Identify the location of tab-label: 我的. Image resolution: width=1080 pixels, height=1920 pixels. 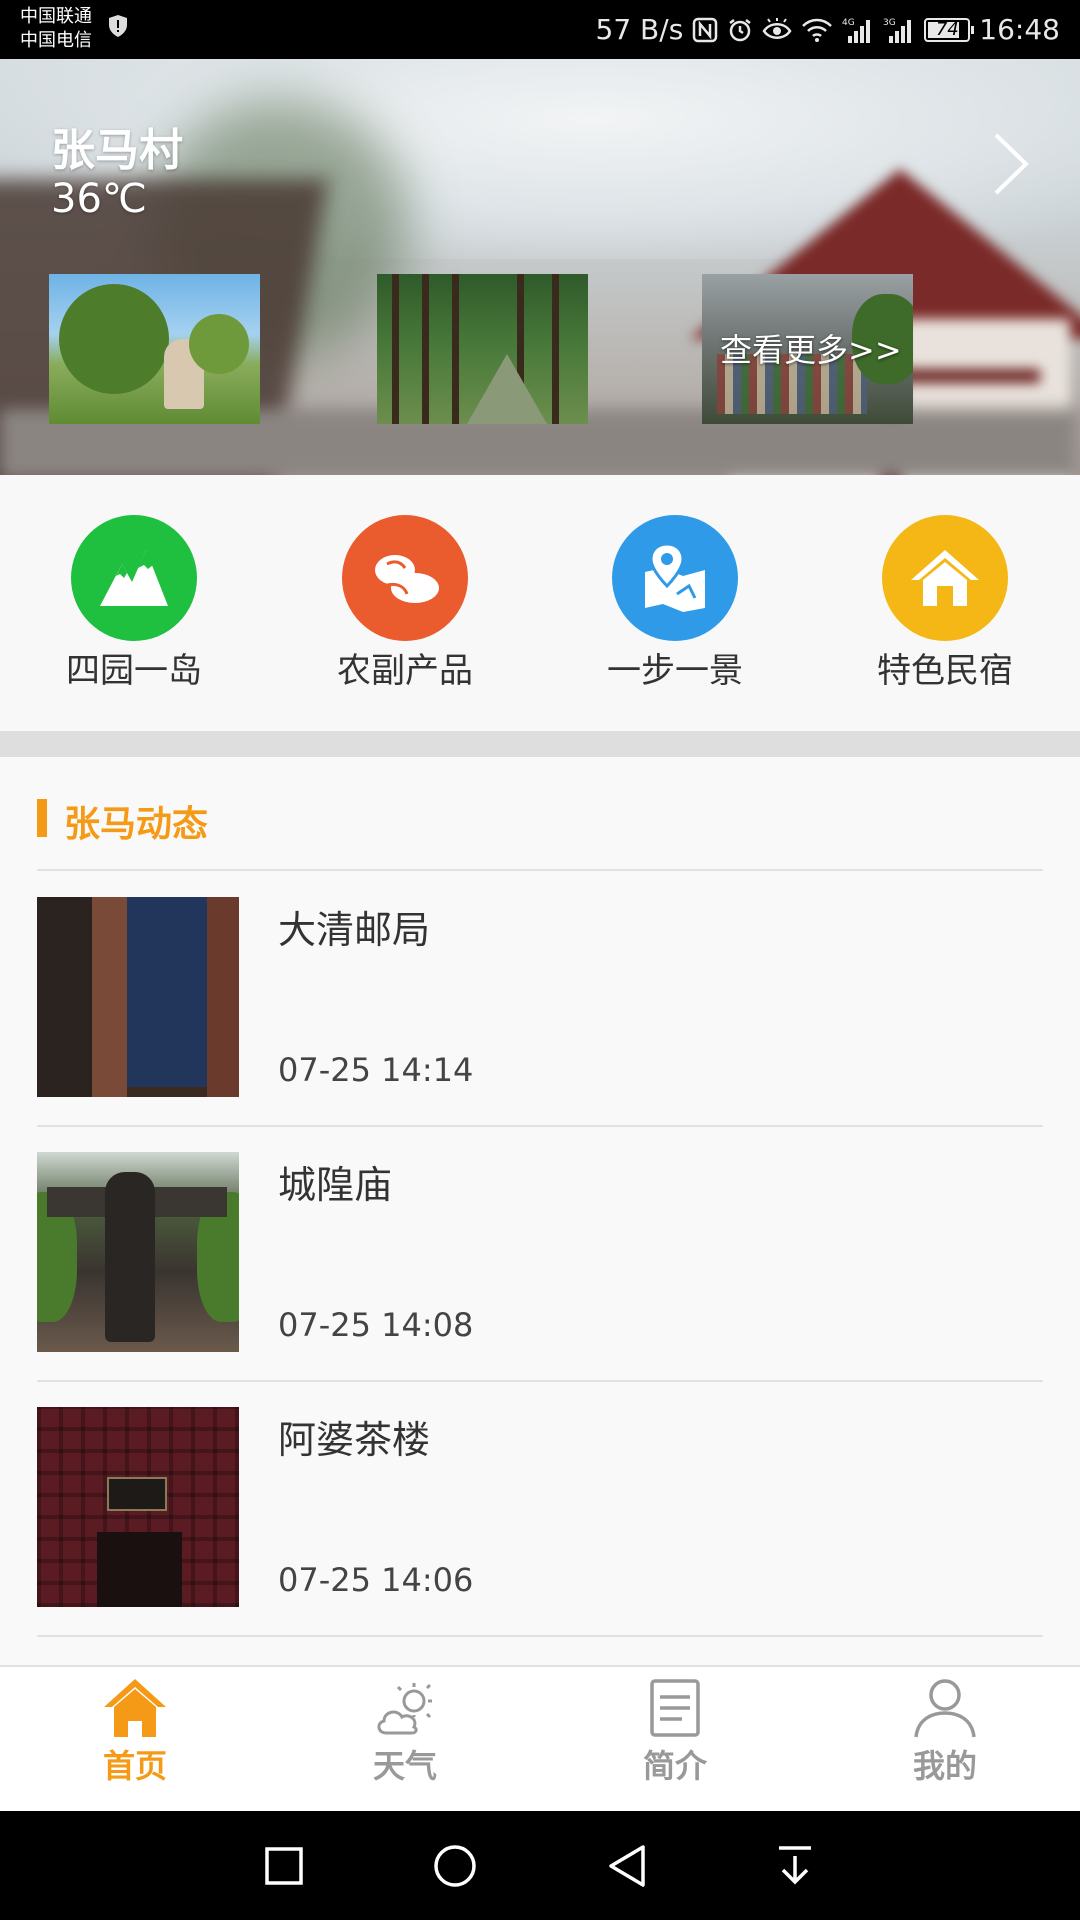
(944, 1766).